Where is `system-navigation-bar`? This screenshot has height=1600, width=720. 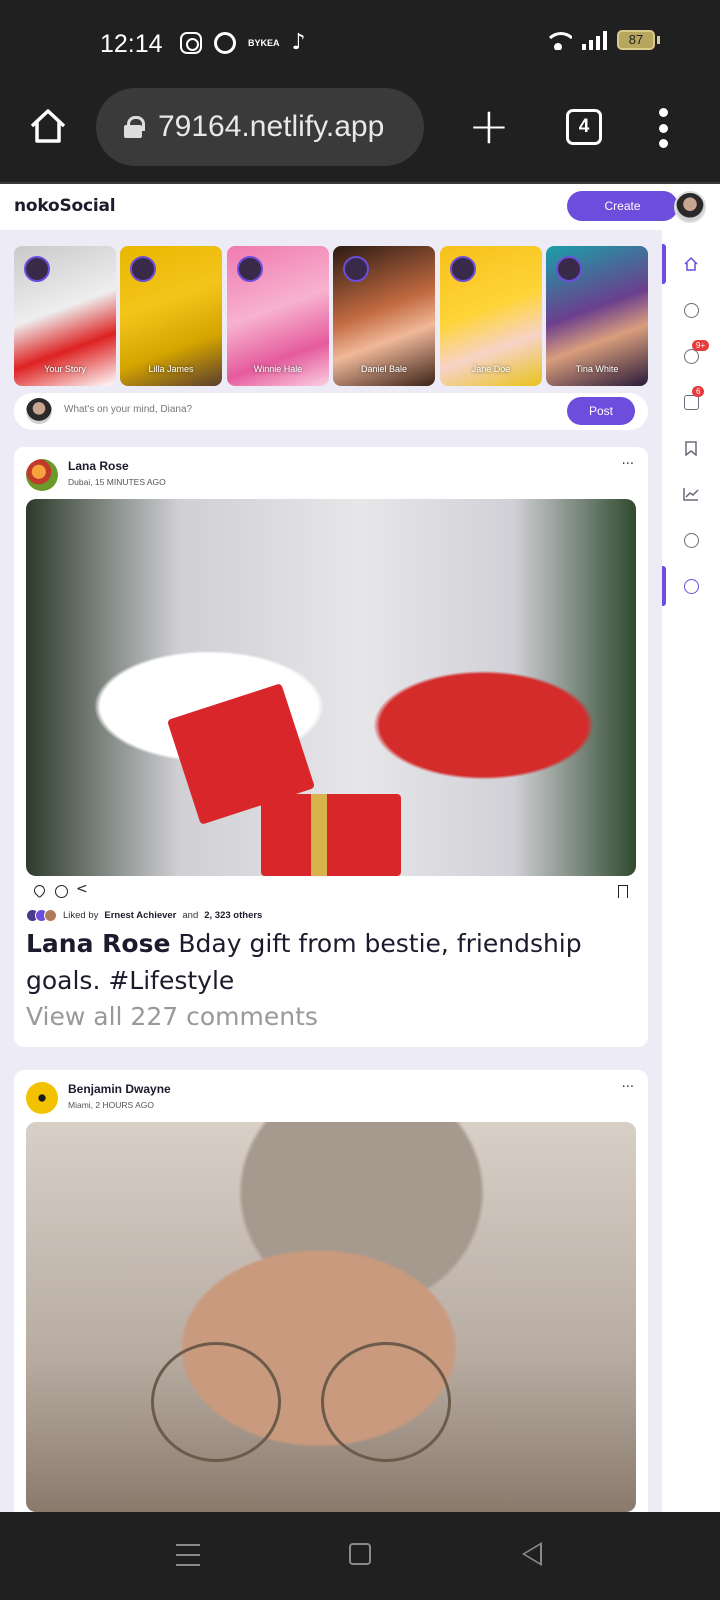
system-navigation-bar is located at coordinates (360, 1556).